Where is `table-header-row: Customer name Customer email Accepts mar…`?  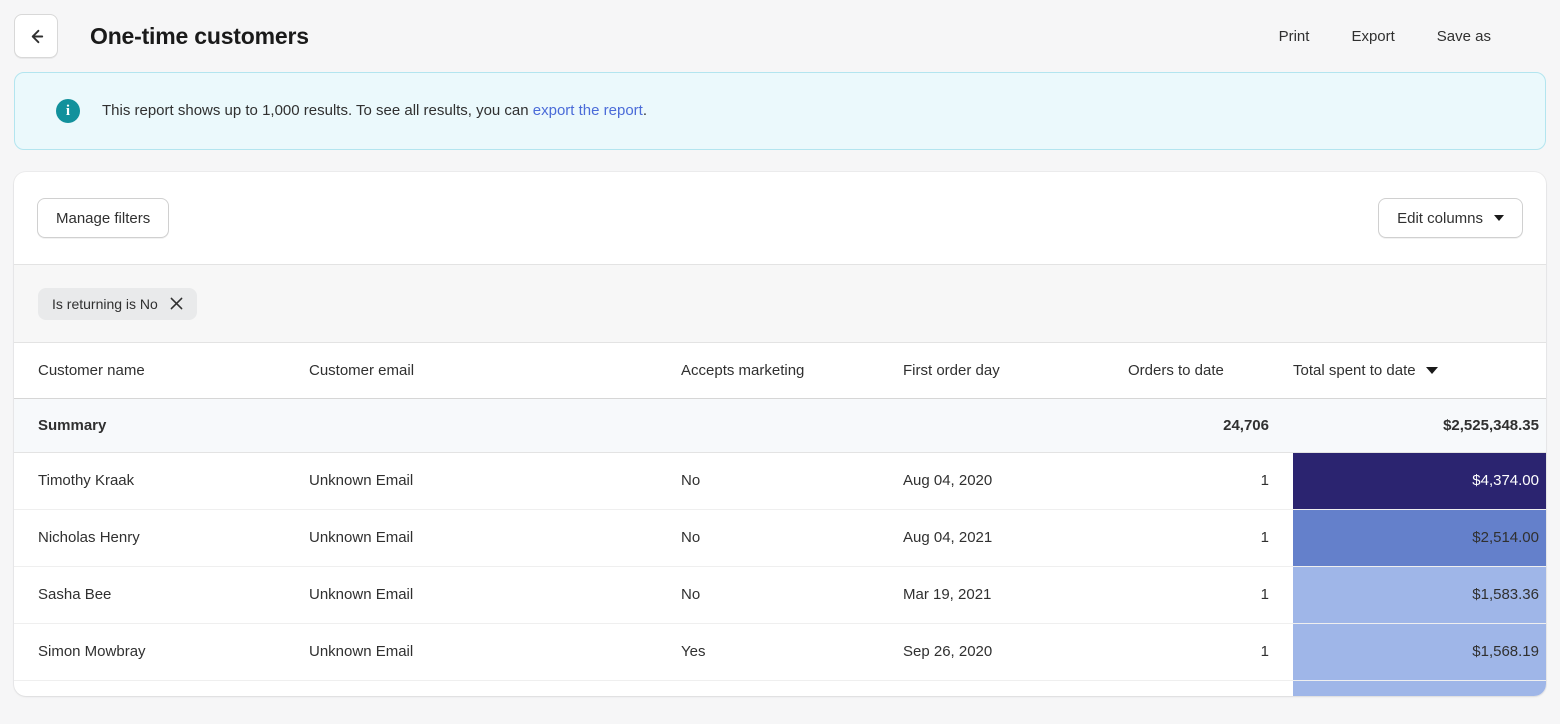 table-header-row: Customer name Customer email Accepts mar… is located at coordinates (780, 371).